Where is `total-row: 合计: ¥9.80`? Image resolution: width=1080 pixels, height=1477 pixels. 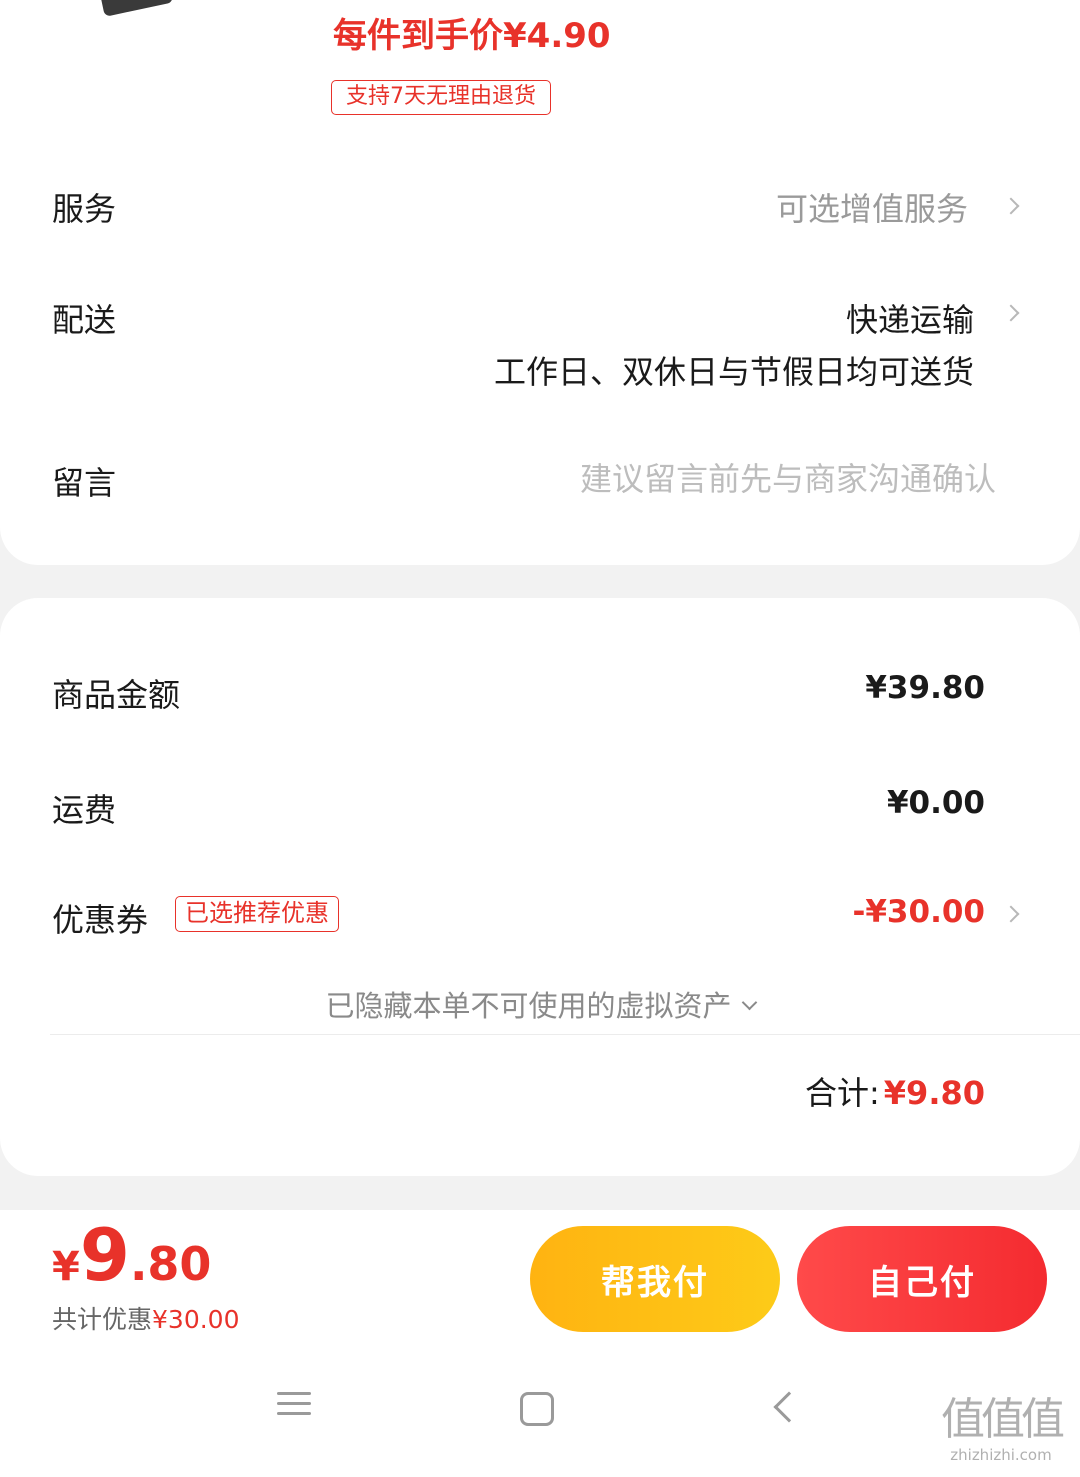 total-row: 合计: ¥9.80 is located at coordinates (895, 1091).